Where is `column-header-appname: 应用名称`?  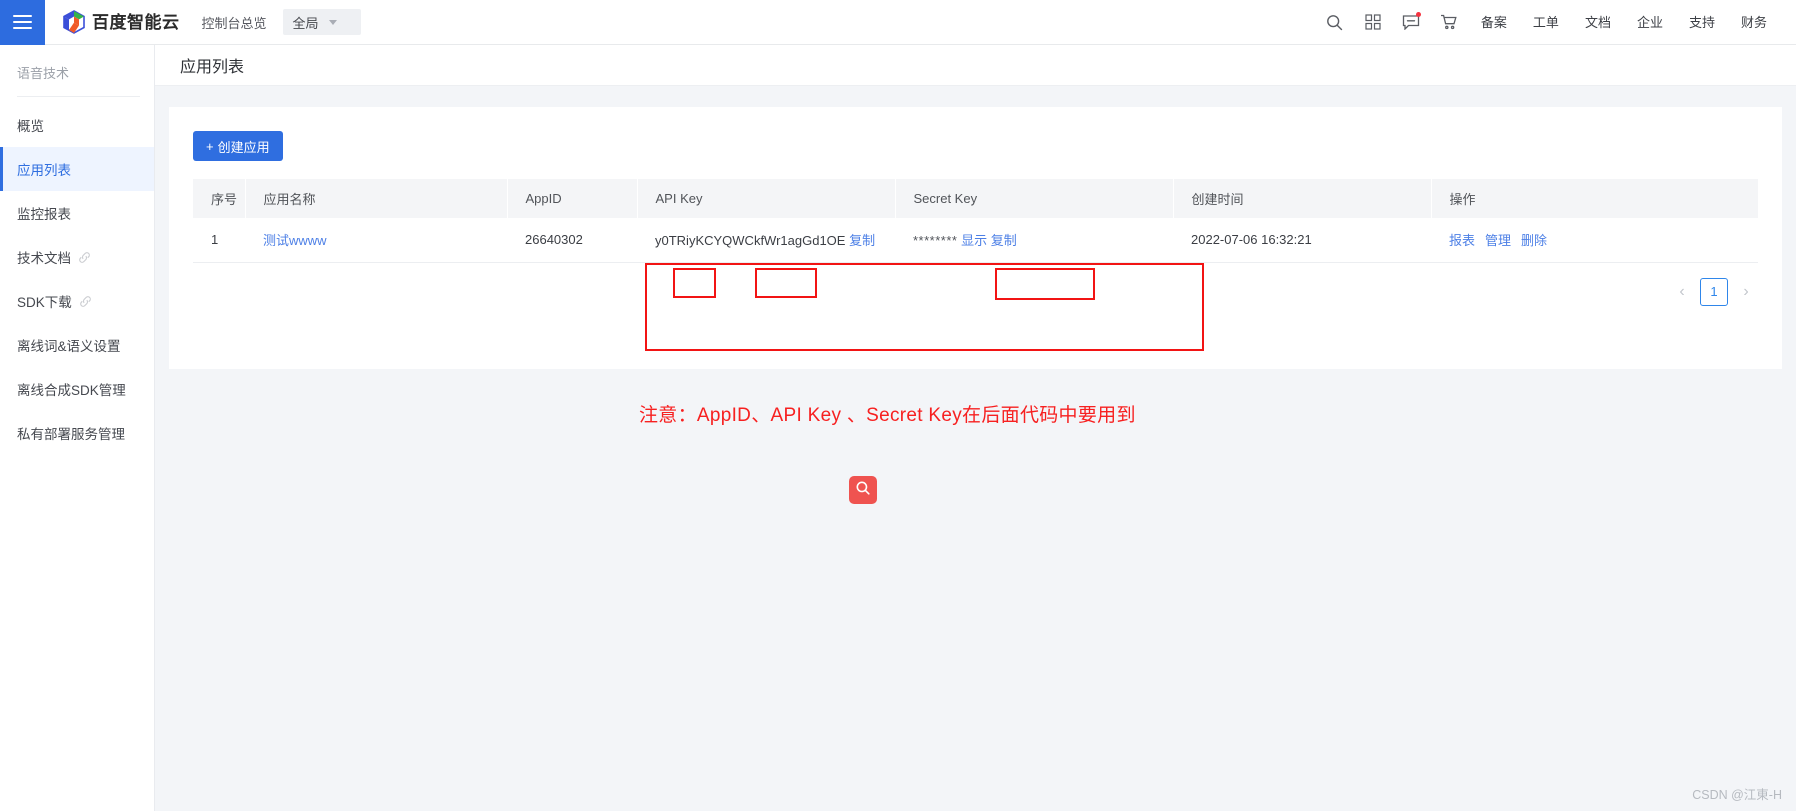
column-header-appname: 应用名称 is located at coordinates (376, 198).